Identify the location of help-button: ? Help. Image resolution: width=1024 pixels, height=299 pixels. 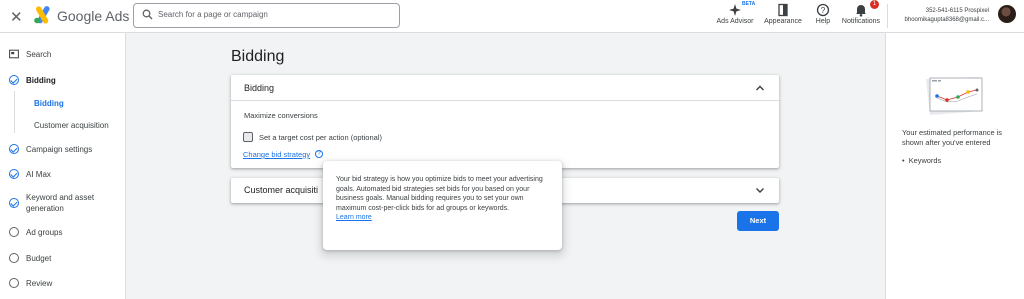
(823, 14).